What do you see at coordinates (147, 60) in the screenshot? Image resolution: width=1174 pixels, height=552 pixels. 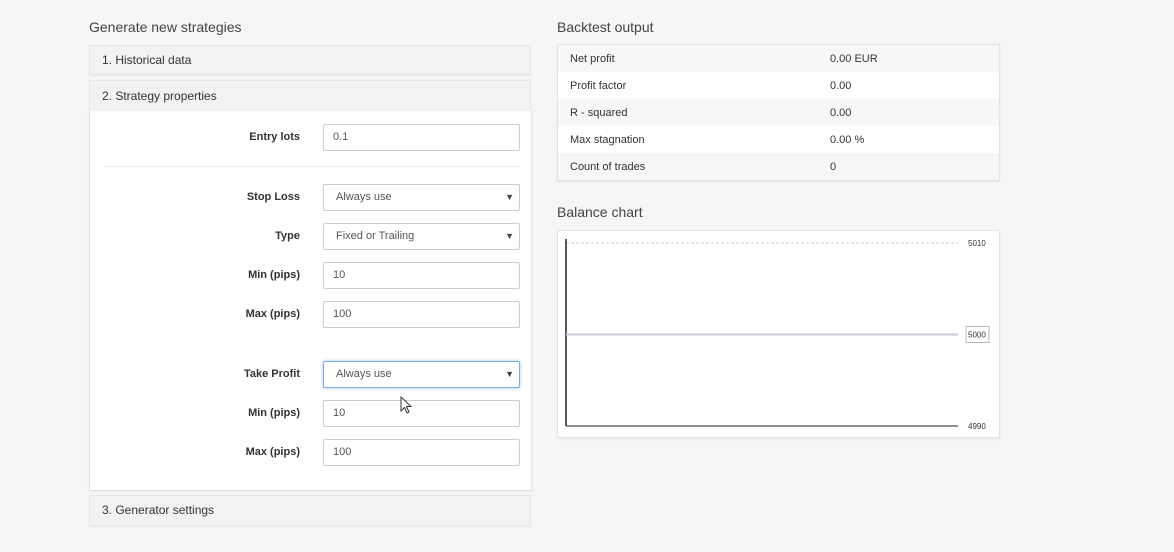 I see `panel-label: 1. Historical data` at bounding box center [147, 60].